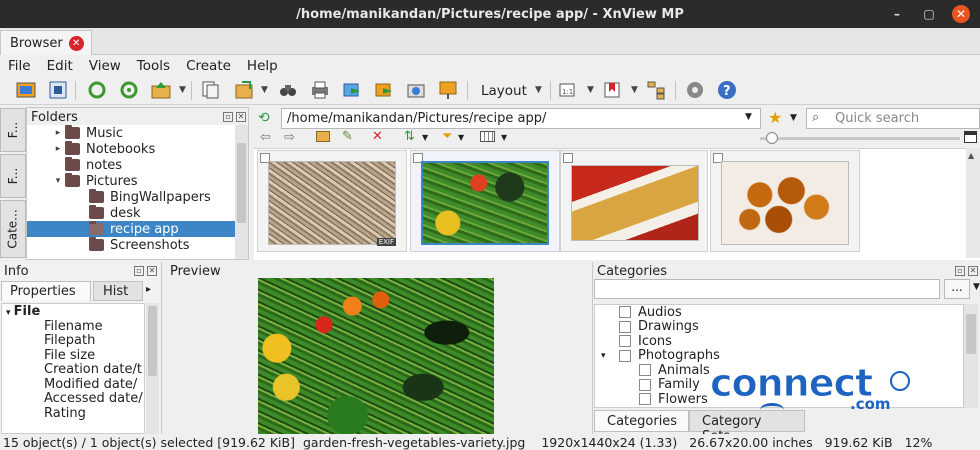 The image size is (980, 450). What do you see at coordinates (105, 66) in the screenshot?
I see `menu-view: View` at bounding box center [105, 66].